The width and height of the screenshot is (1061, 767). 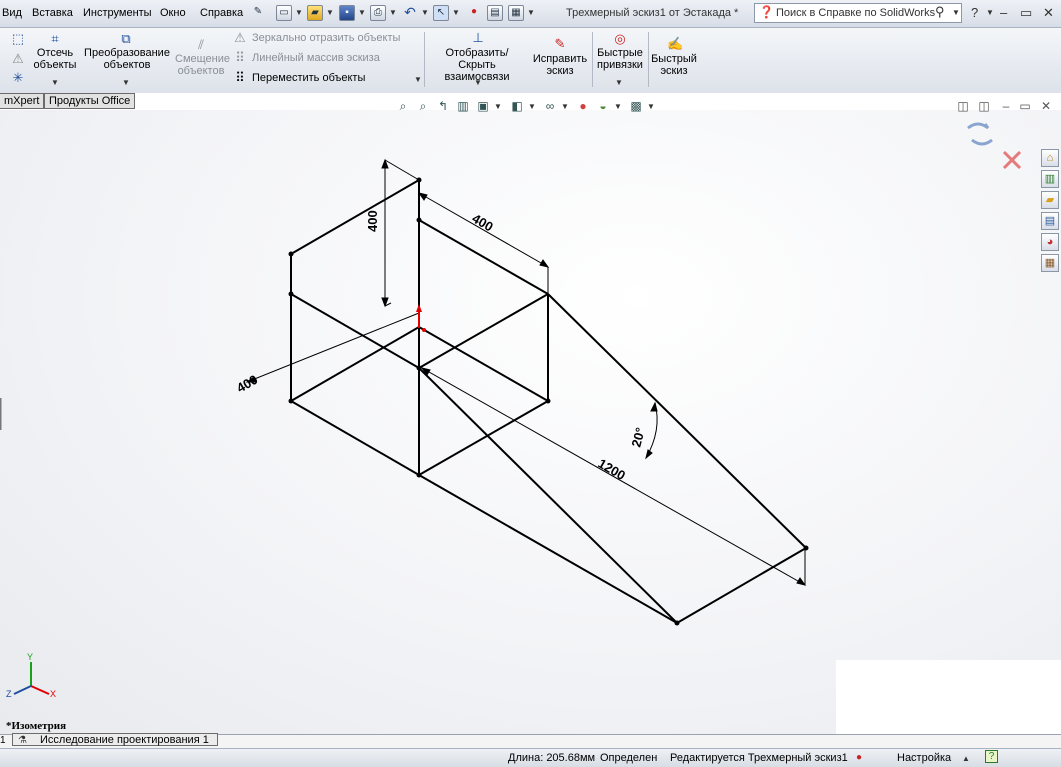 What do you see at coordinates (1050, 242) in the screenshot?
I see `appearances-icon: ◕` at bounding box center [1050, 242].